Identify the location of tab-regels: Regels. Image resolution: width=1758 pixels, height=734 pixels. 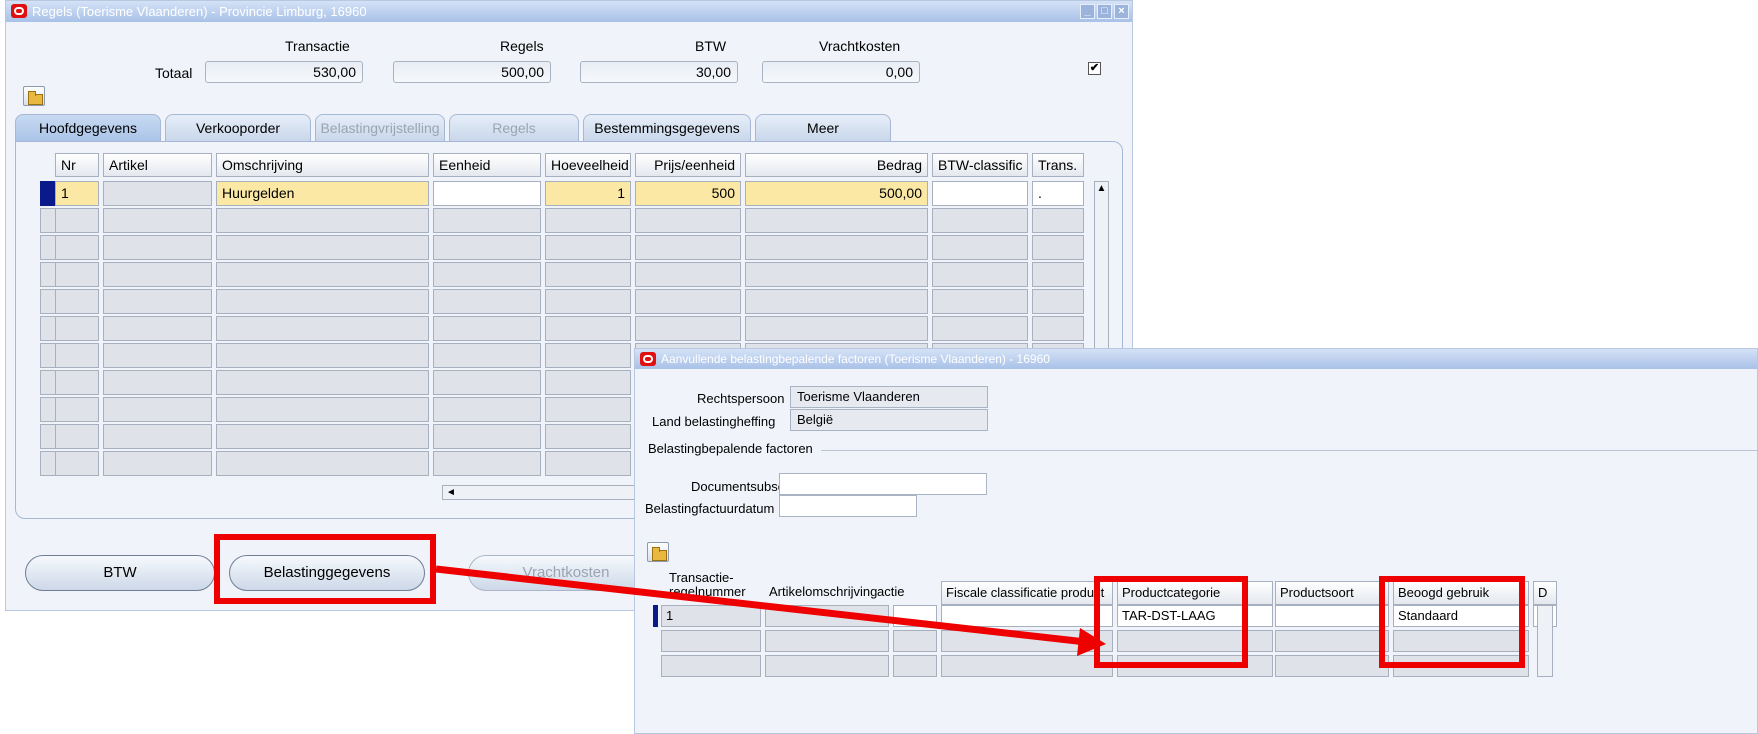
(514, 128).